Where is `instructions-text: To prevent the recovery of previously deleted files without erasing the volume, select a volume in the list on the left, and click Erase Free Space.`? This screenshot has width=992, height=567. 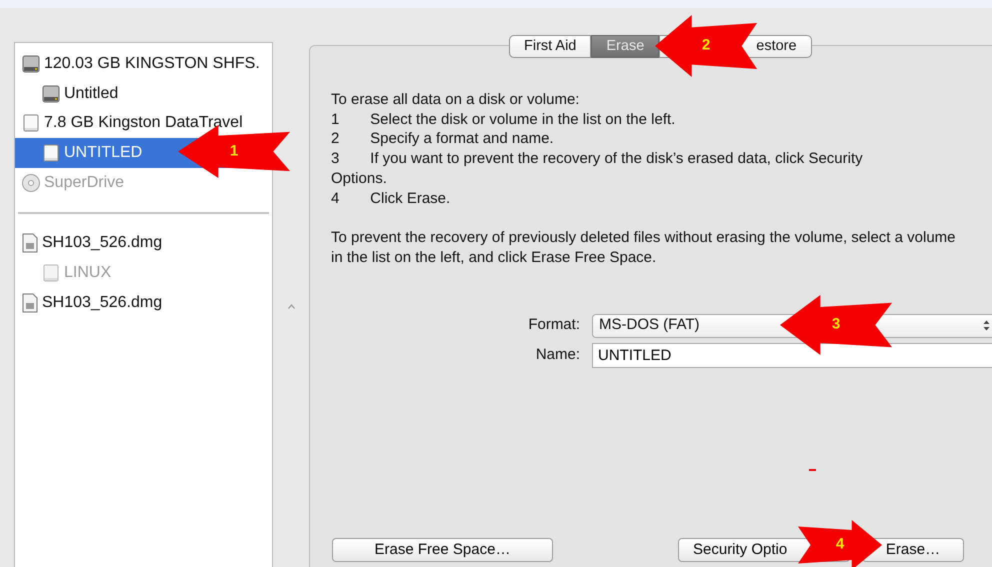 instructions-text: To prevent the recovery of previously deleted files without erasing the volume, select a volume in the list on the left, and click Erase Free Space. is located at coordinates (643, 248).